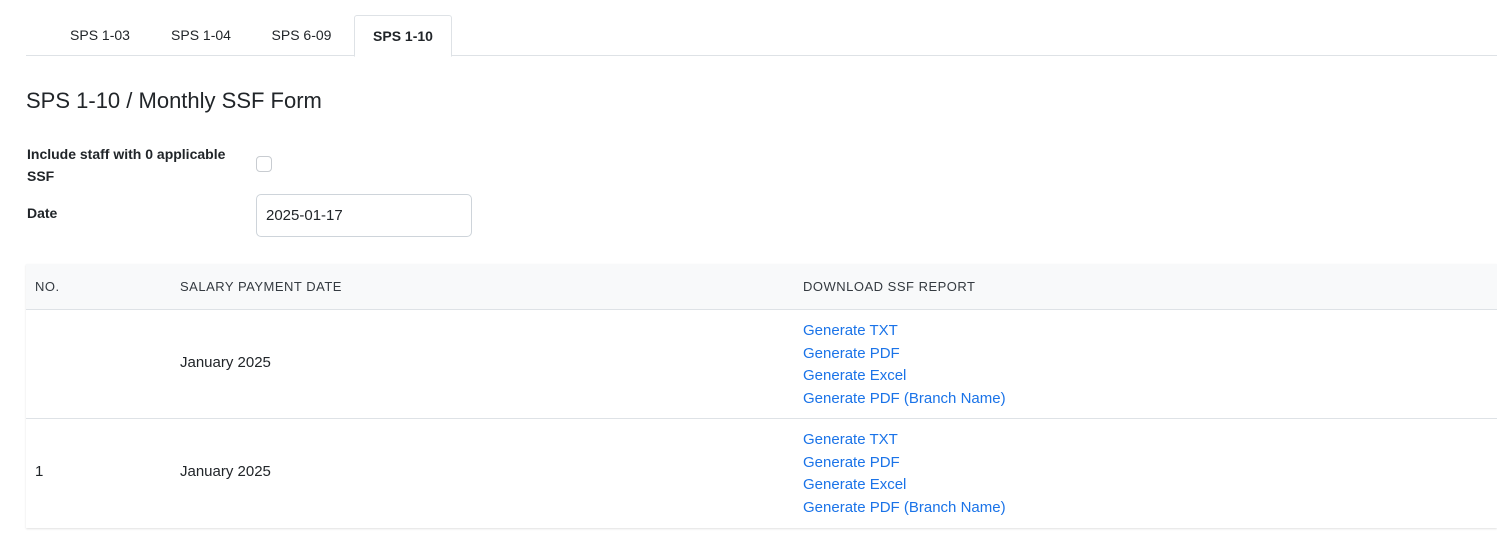  I want to click on tab-sps-1-04: SPS 1-04, so click(201, 35).